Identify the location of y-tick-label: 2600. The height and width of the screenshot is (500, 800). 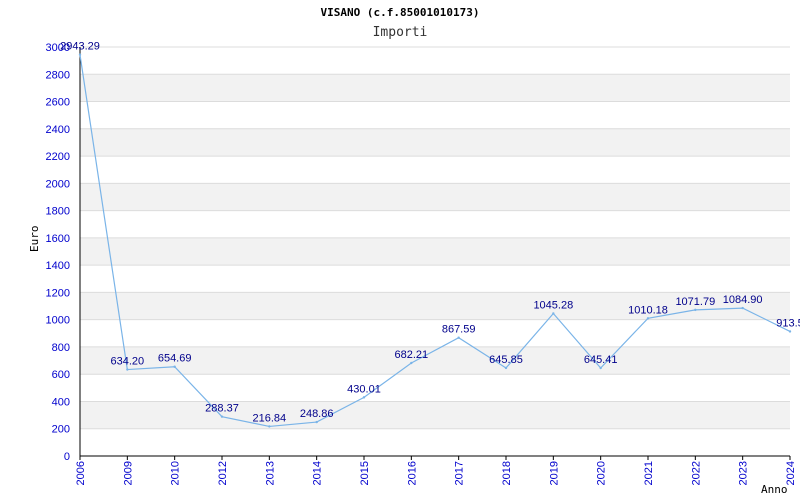
(58, 103).